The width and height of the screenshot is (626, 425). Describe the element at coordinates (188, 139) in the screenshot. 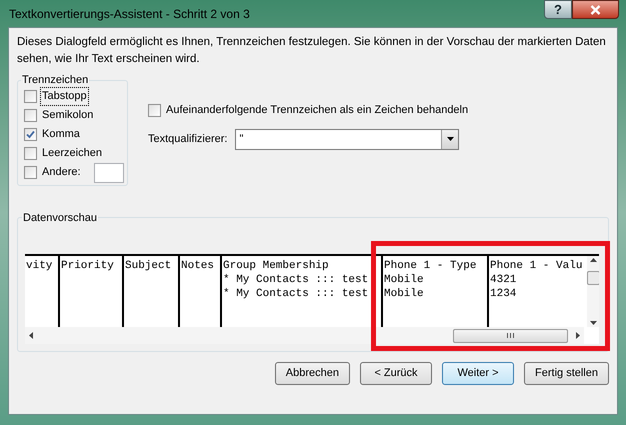

I see `field-label: Textqualifizierer:` at that location.